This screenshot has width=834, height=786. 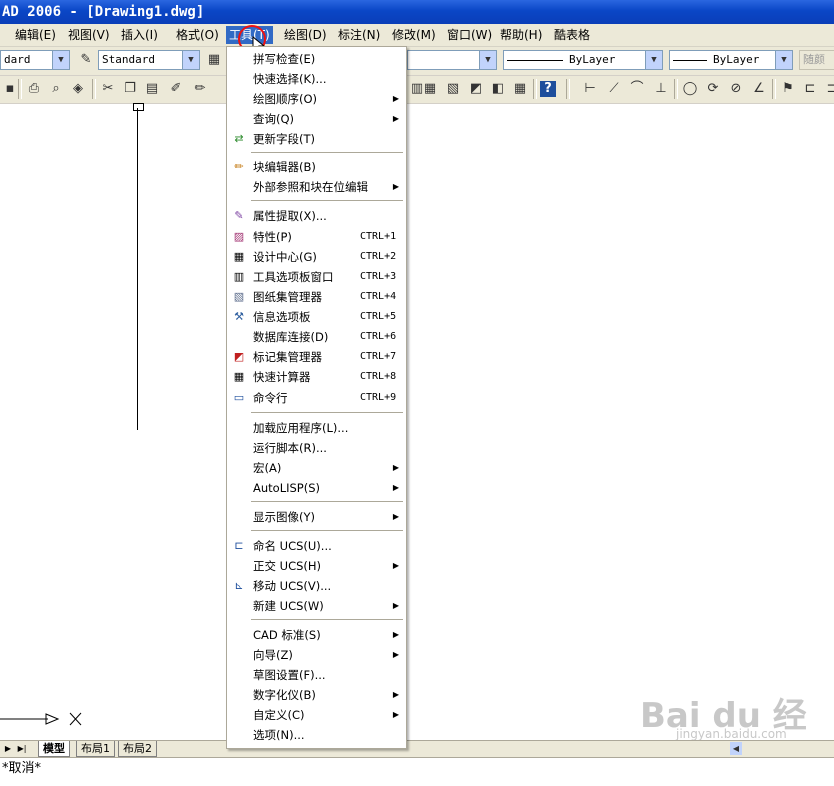 What do you see at coordinates (498, 89) in the screenshot?
I see `markup-set-icon: ◧` at bounding box center [498, 89].